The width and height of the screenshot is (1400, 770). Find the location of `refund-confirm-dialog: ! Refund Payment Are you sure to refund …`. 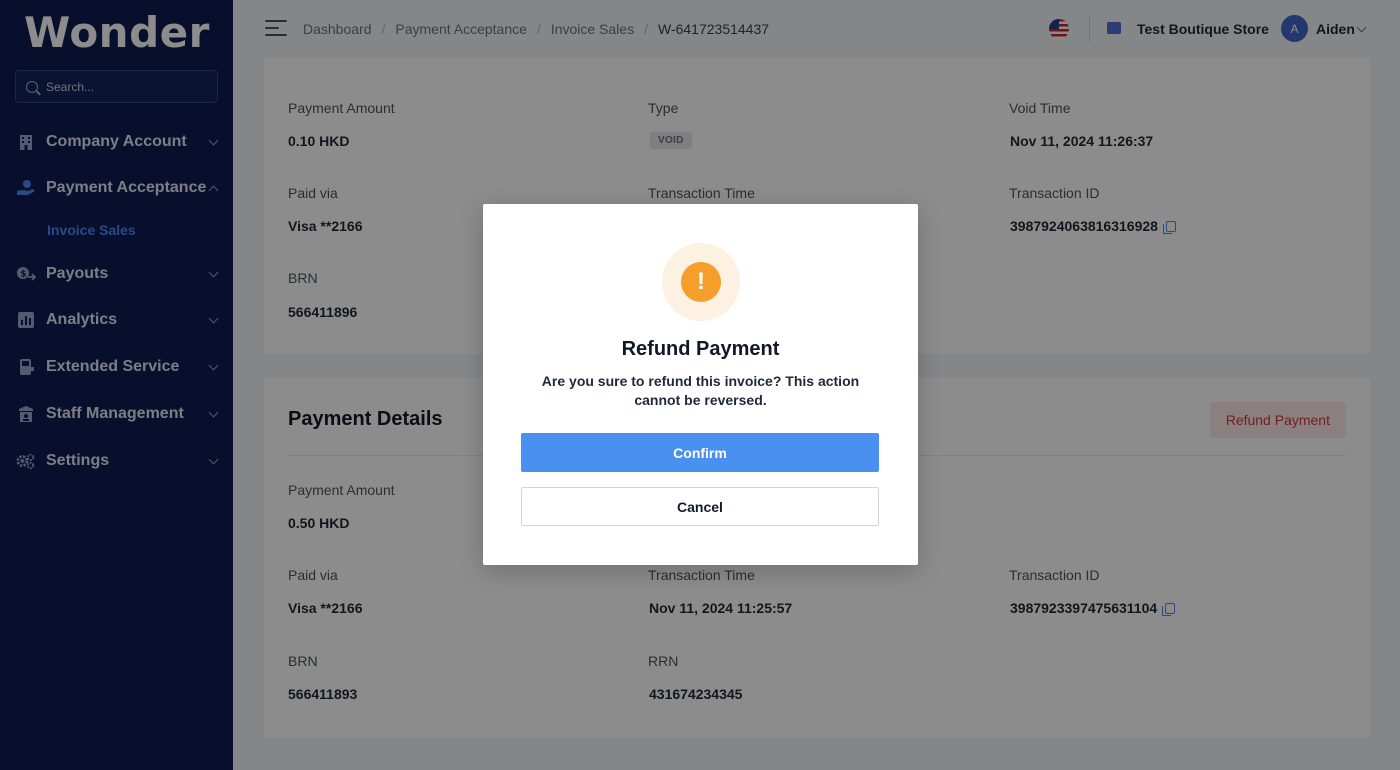

refund-confirm-dialog: ! Refund Payment Are you sure to refund … is located at coordinates (700, 384).